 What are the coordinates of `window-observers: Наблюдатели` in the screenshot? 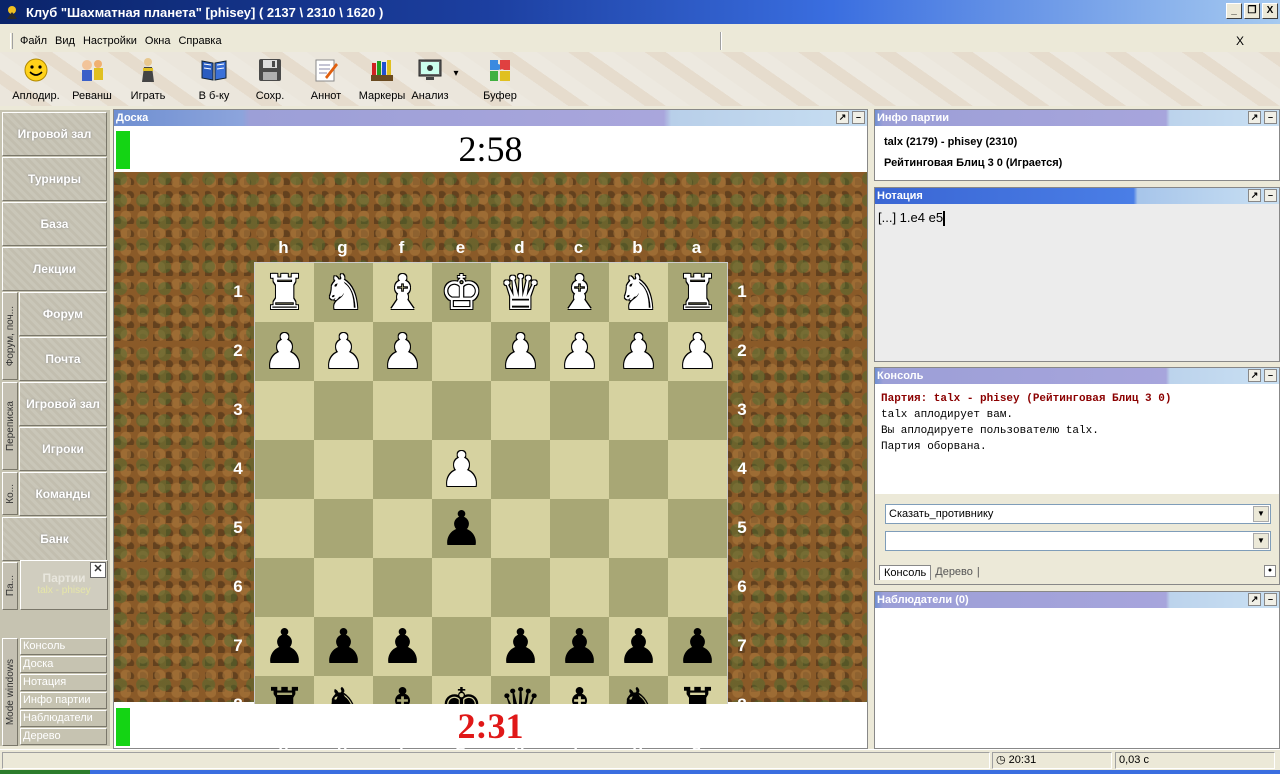 It's located at (63, 718).